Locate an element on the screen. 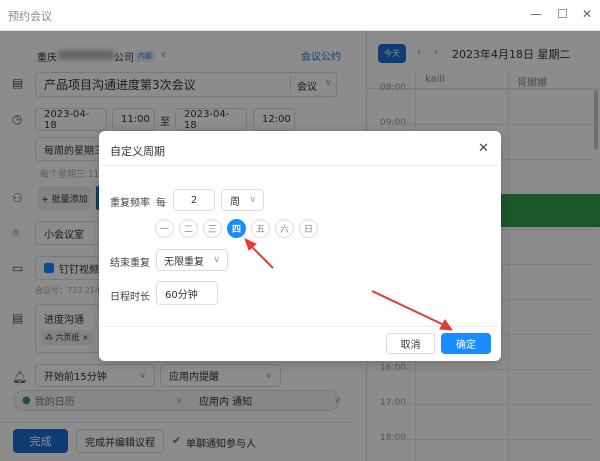 The image size is (600, 461). annotation-arrows is located at coordinates (349, 284).